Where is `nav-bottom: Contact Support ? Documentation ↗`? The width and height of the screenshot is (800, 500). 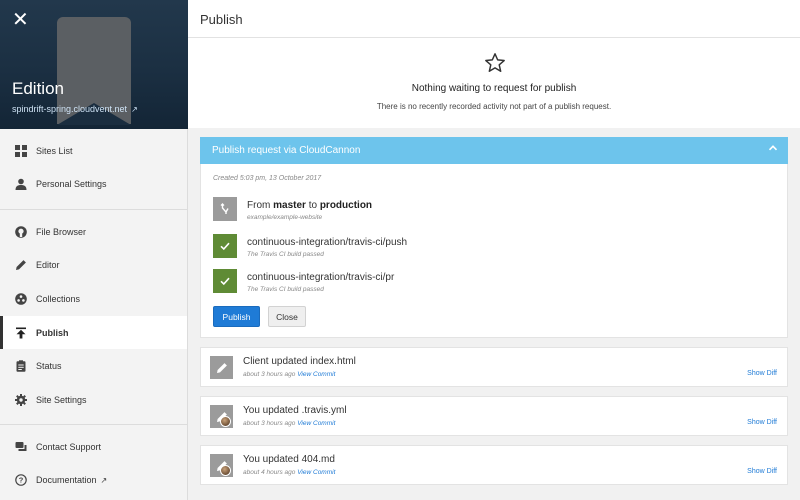 nav-bottom: Contact Support ? Documentation ↗ is located at coordinates (93, 463).